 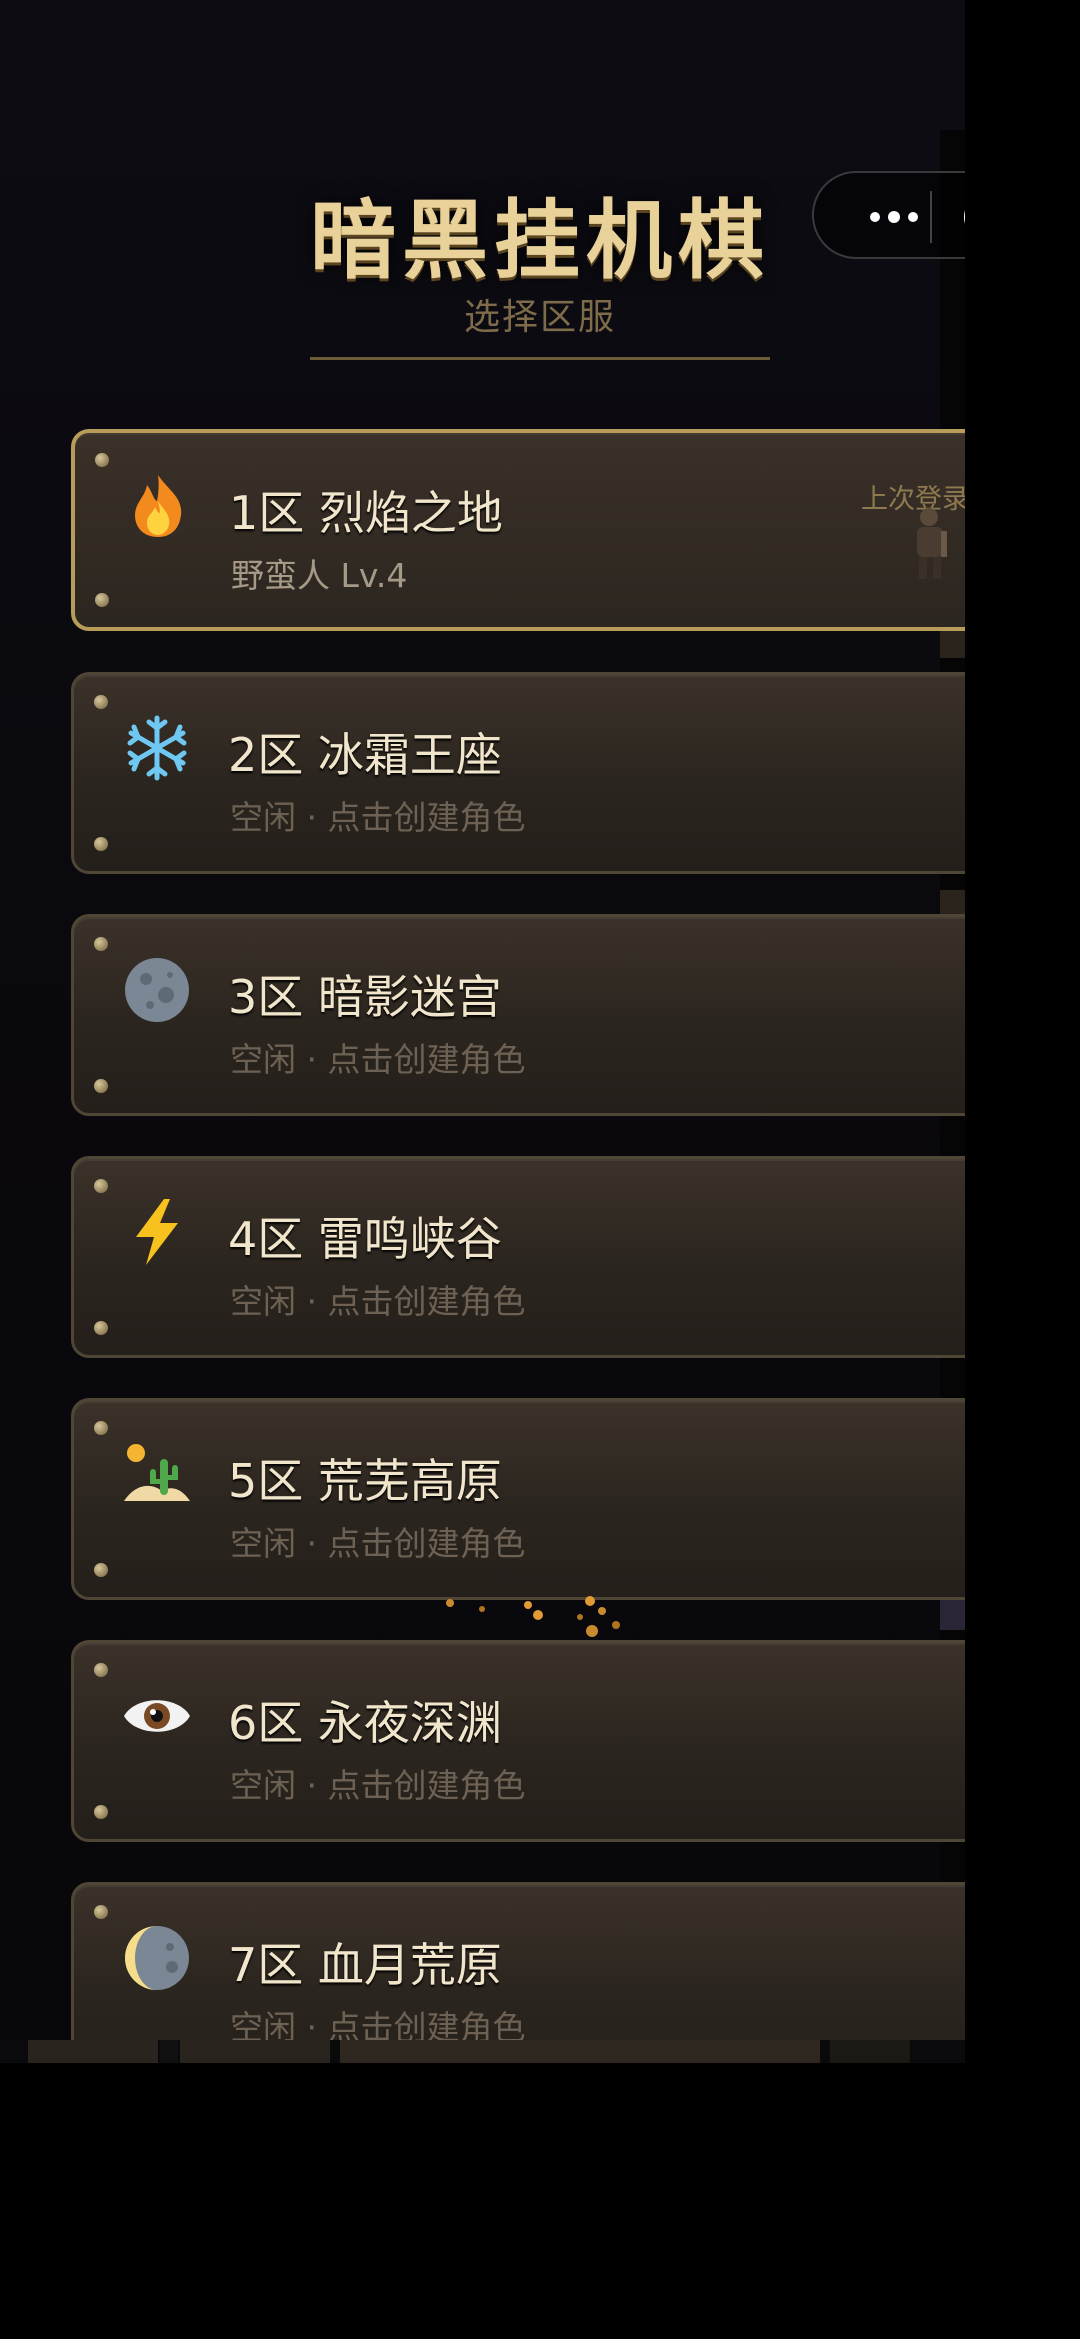 What do you see at coordinates (157, 748) in the screenshot?
I see `snowflake-icon` at bounding box center [157, 748].